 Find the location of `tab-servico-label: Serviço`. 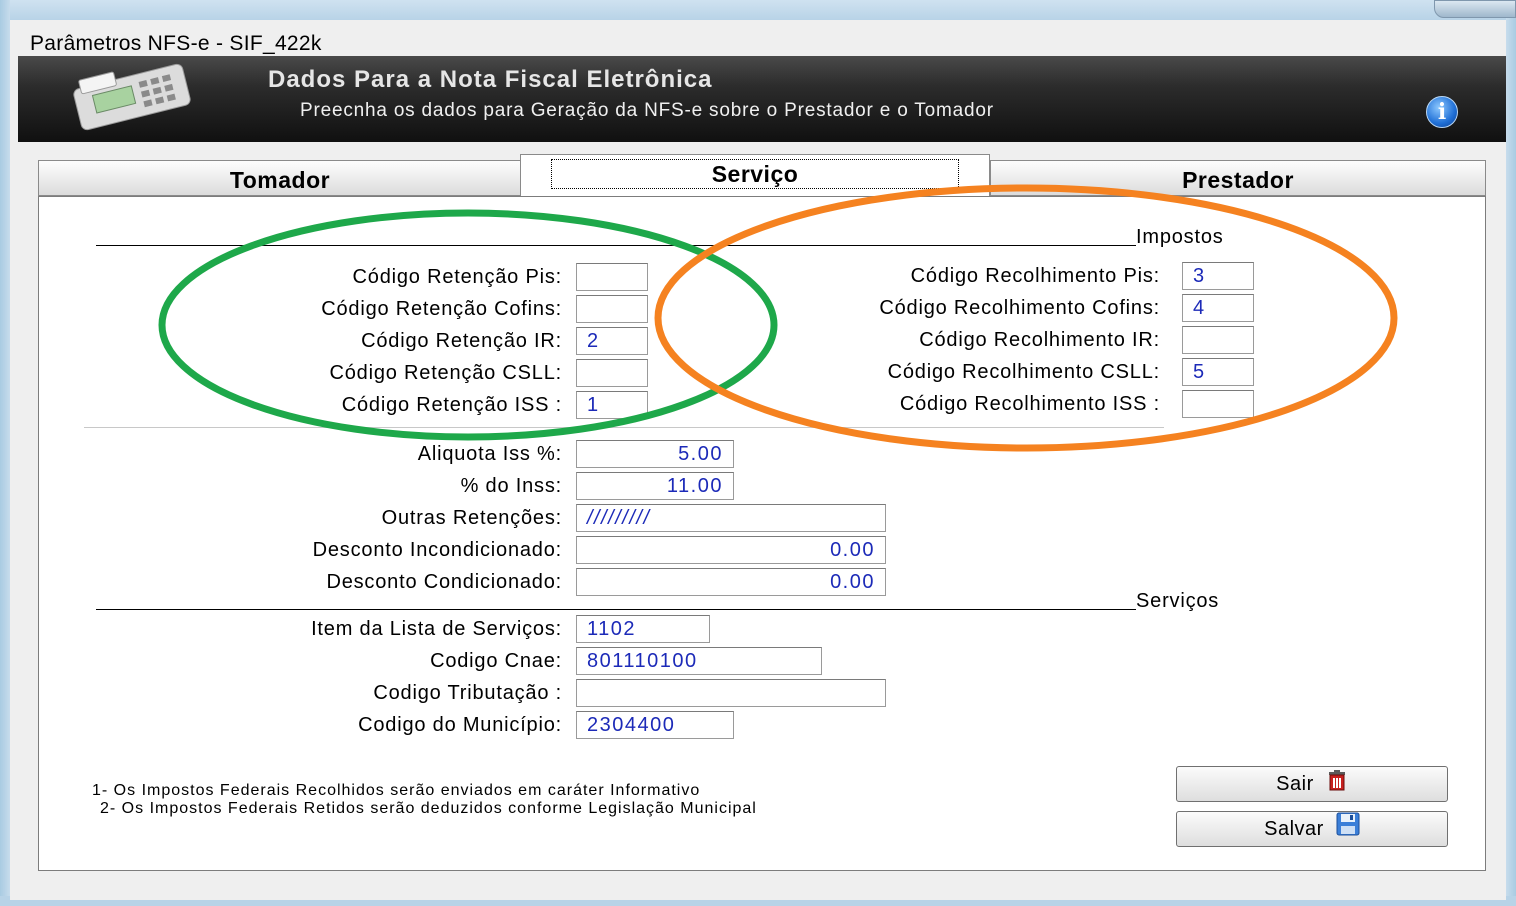

tab-servico-label: Serviço is located at coordinates (755, 174).